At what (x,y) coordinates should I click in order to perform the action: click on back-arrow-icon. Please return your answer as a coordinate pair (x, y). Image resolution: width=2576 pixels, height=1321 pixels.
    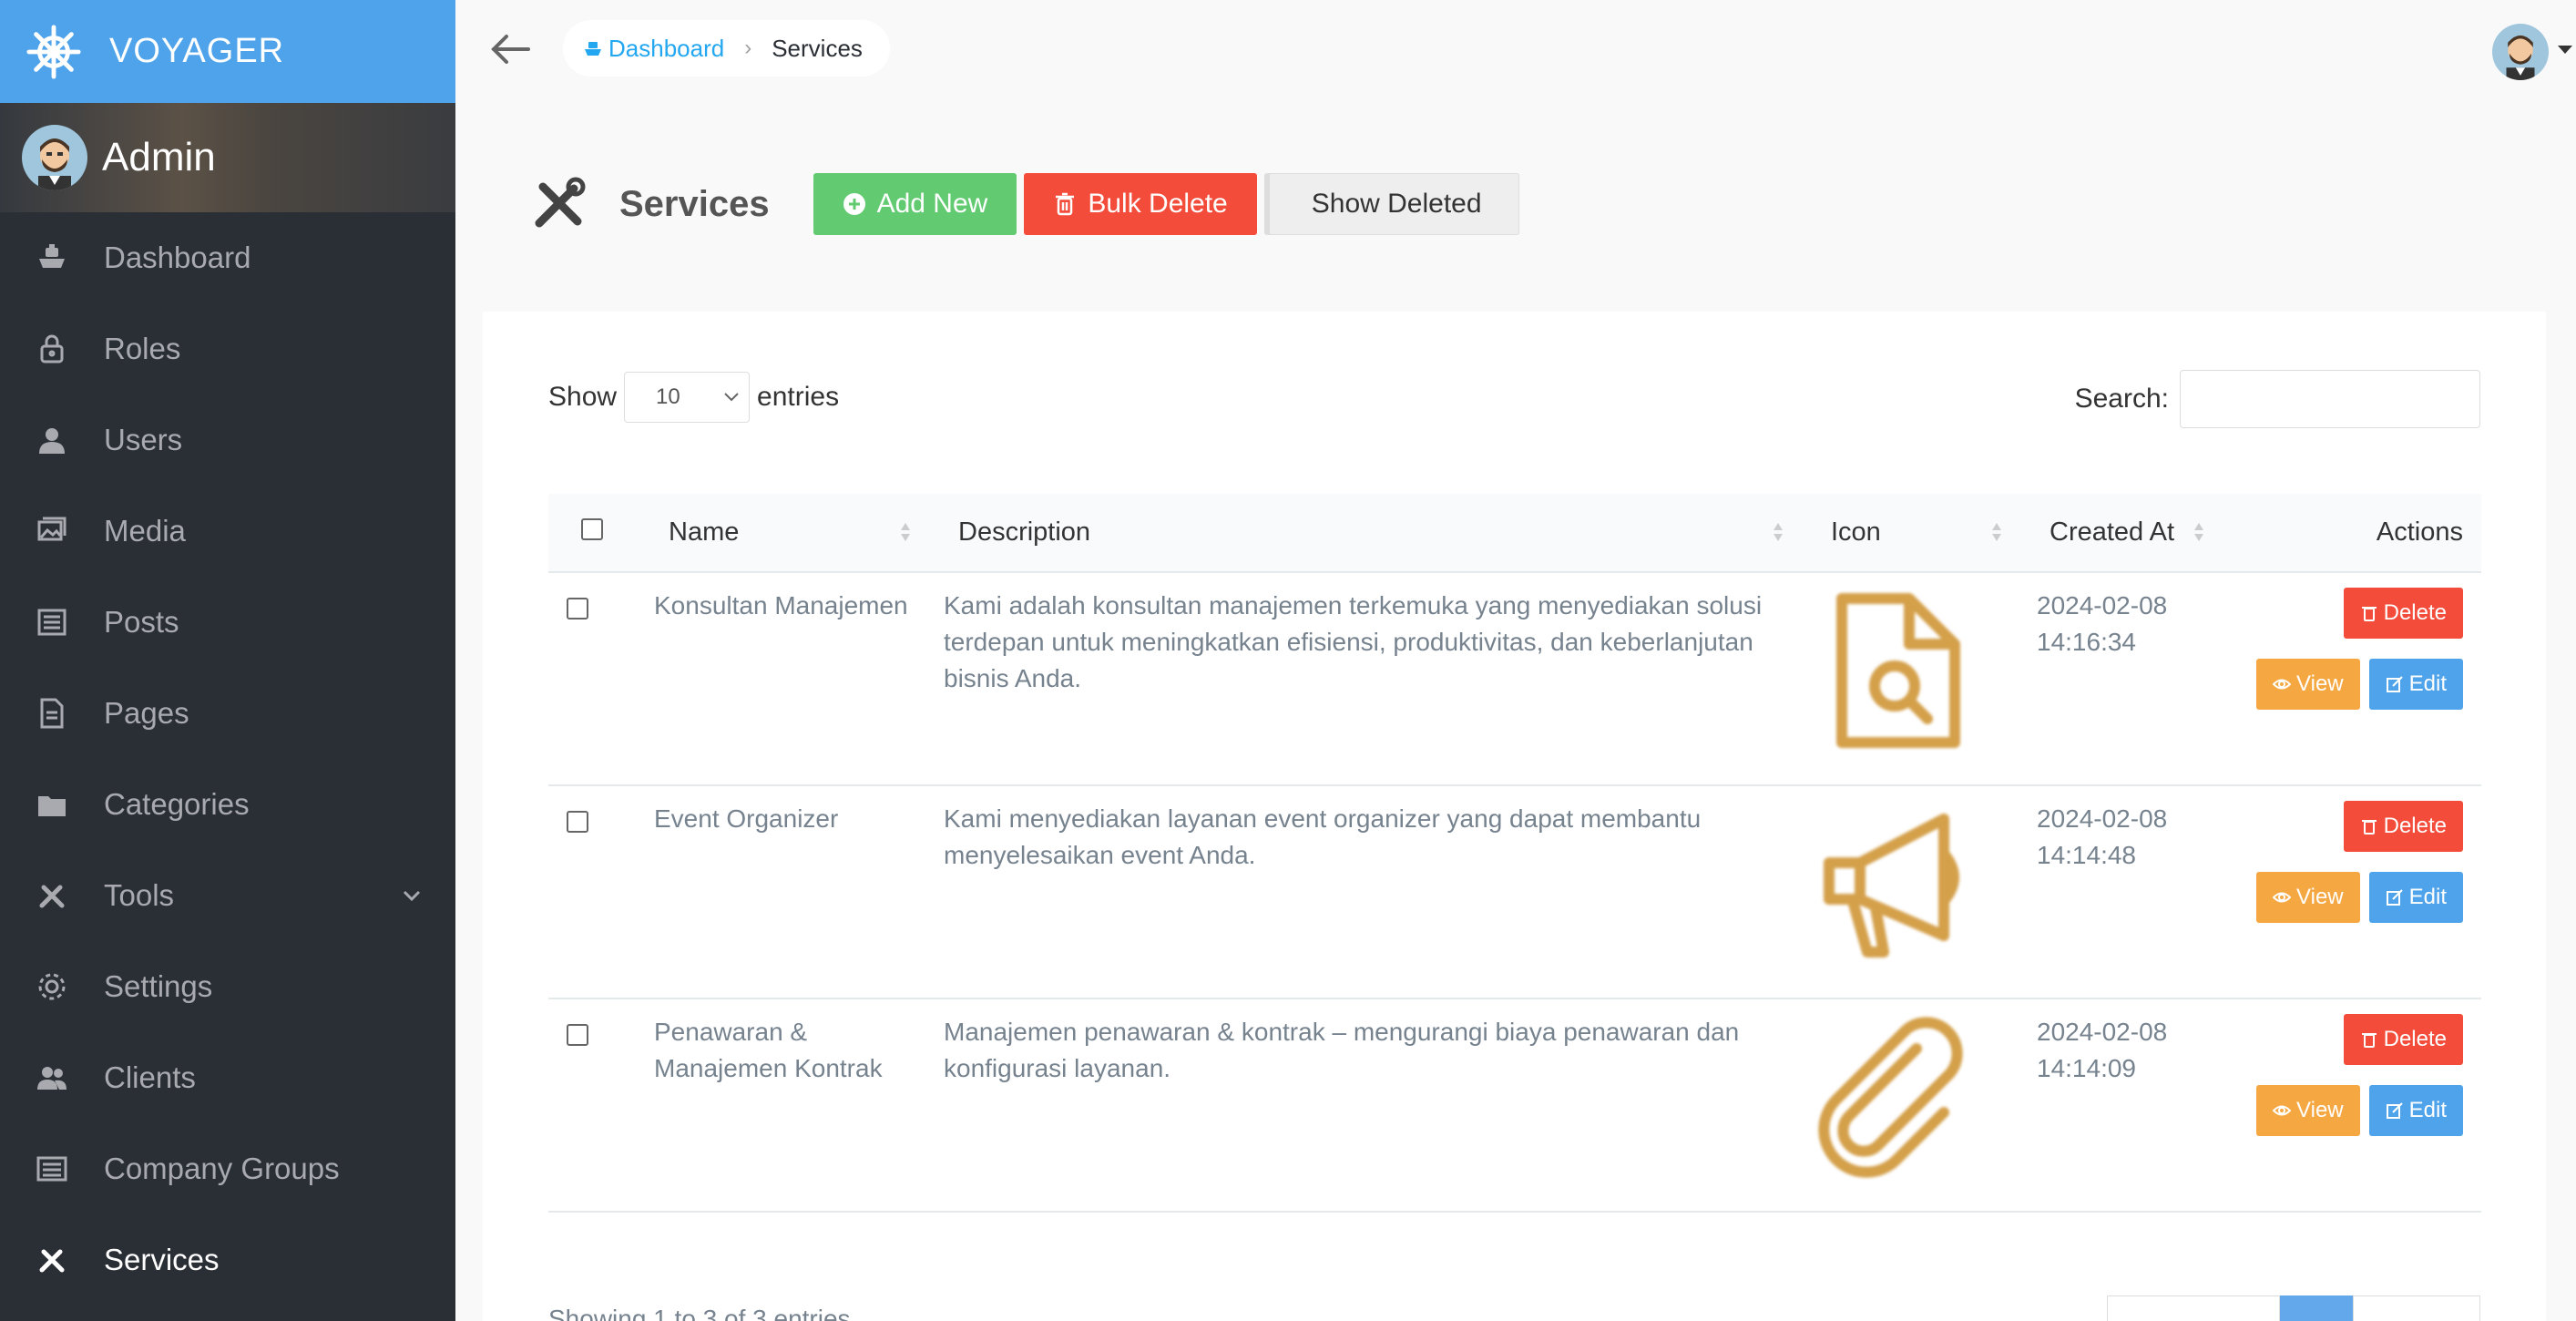
    Looking at the image, I should click on (510, 49).